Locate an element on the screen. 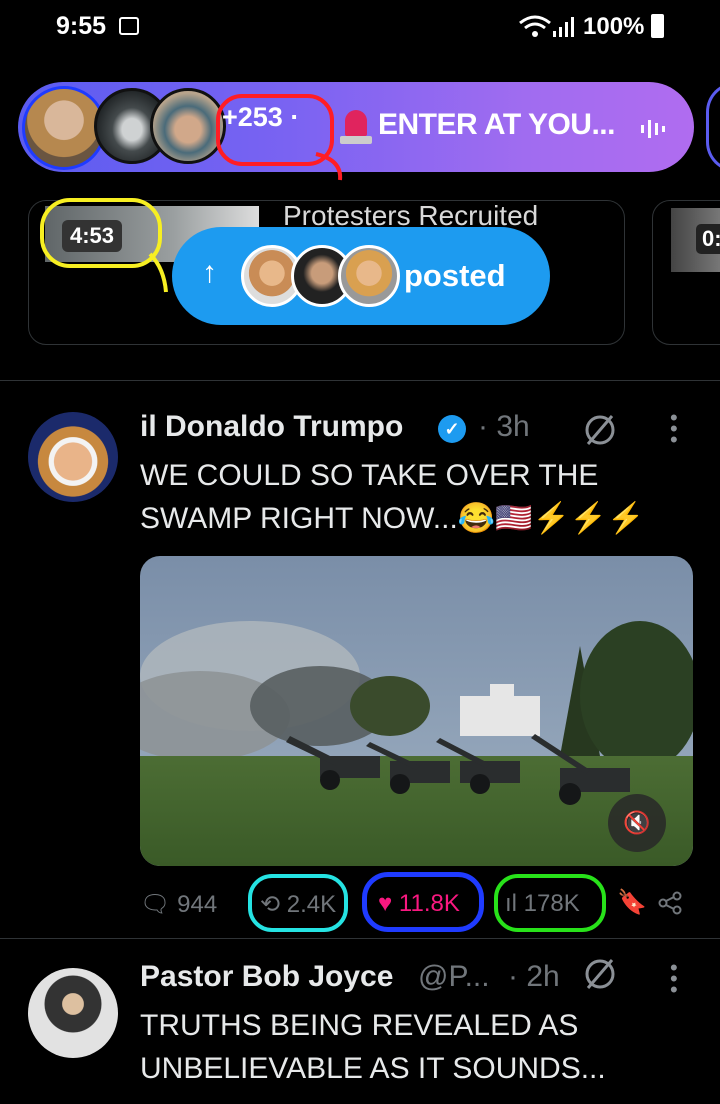  divider-middle is located at coordinates (360, 938).